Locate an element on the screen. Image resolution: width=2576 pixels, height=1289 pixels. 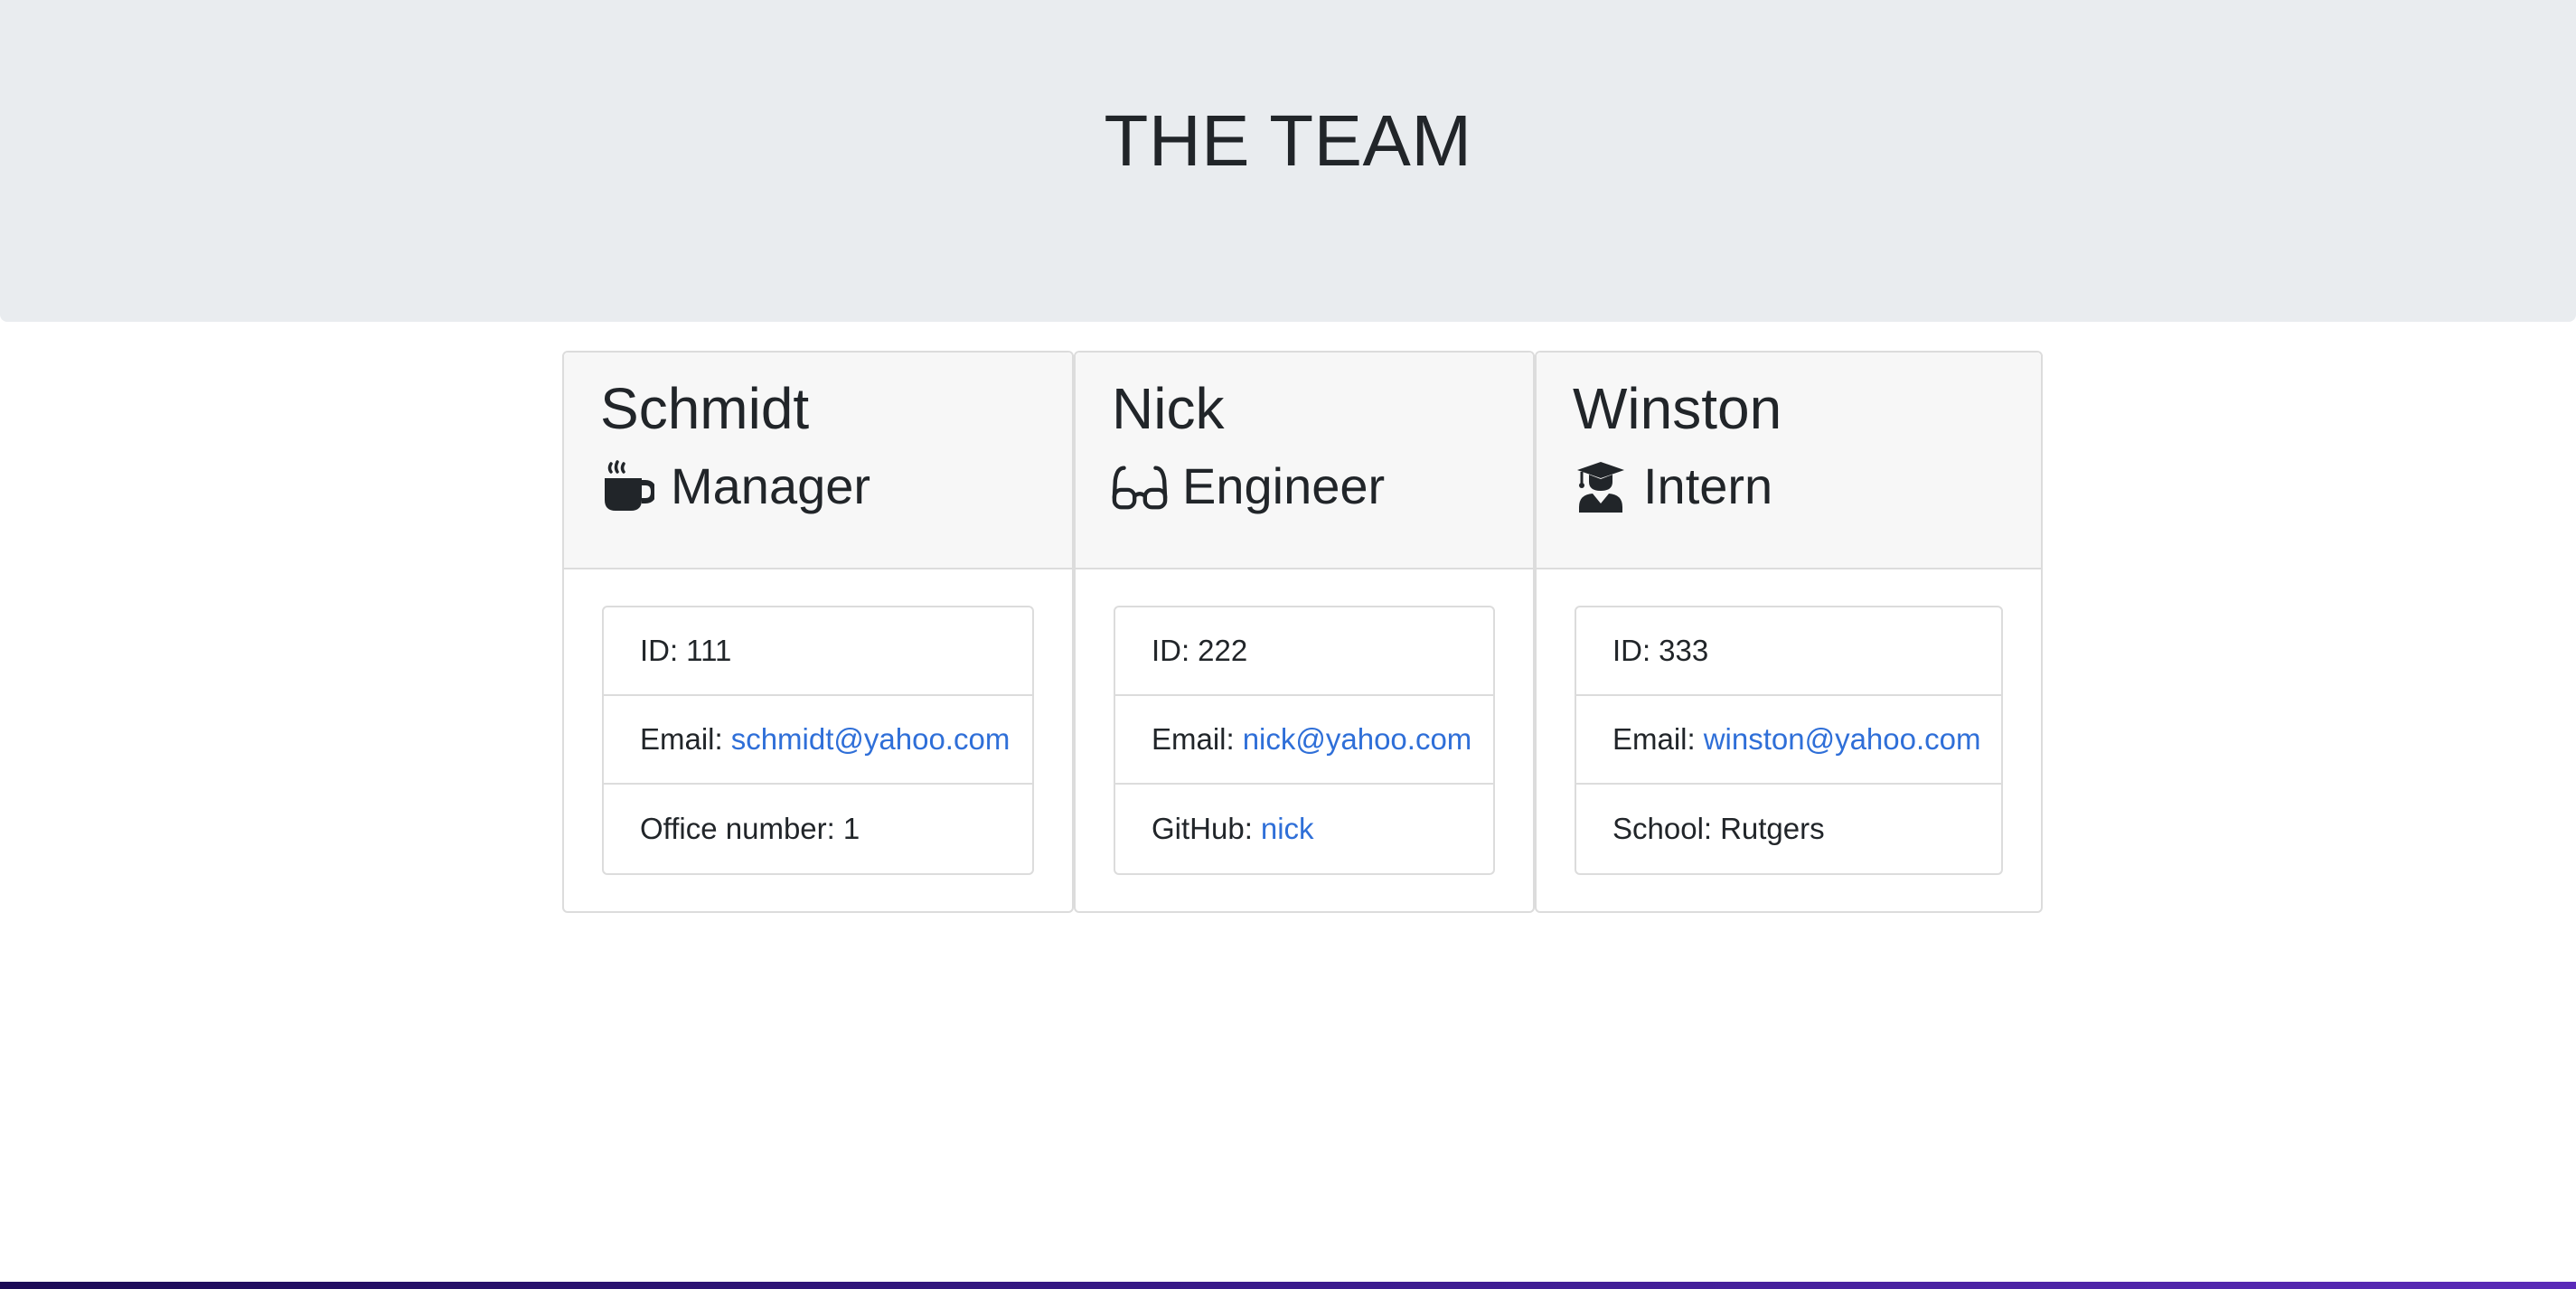
list-item-id: ID: 222 is located at coordinates (1304, 651).